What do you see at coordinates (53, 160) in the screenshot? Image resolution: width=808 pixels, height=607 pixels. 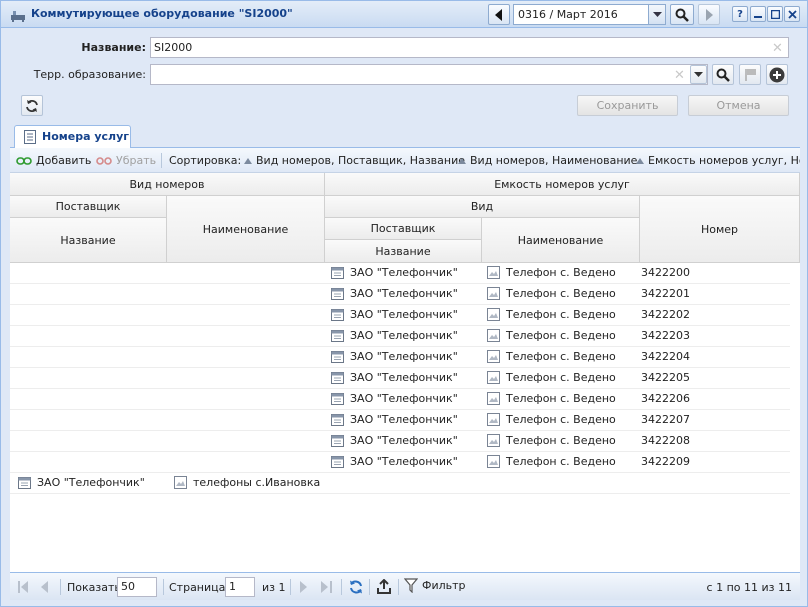 I see `add-button: Добавить` at bounding box center [53, 160].